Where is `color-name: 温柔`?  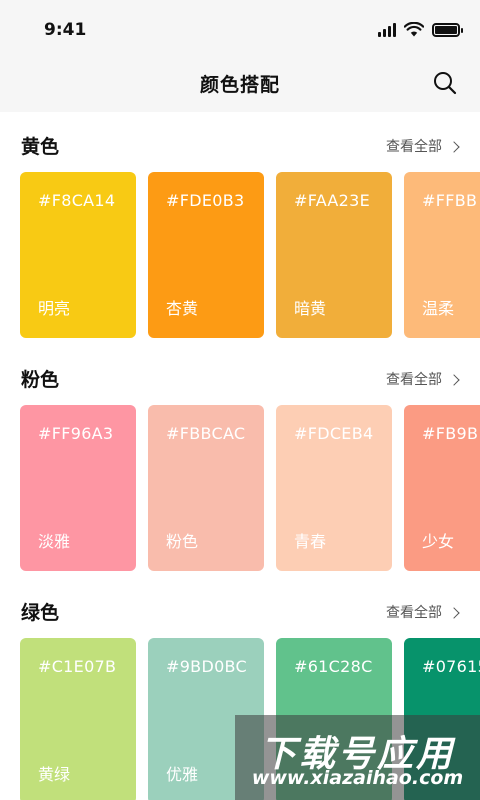
color-name: 温柔 is located at coordinates (438, 308).